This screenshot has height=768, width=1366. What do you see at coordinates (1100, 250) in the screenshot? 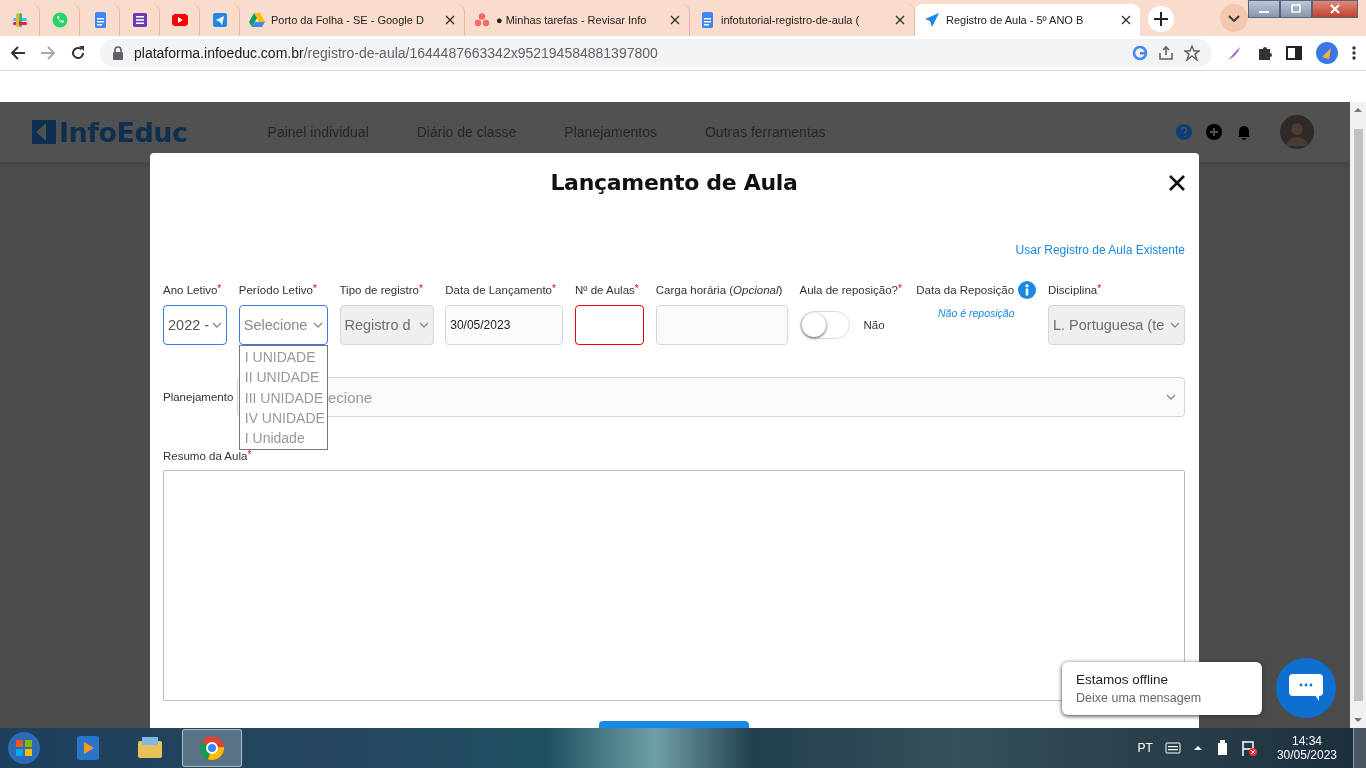
I see `existing-record-link: Usar Registro de Aula Existente` at bounding box center [1100, 250].